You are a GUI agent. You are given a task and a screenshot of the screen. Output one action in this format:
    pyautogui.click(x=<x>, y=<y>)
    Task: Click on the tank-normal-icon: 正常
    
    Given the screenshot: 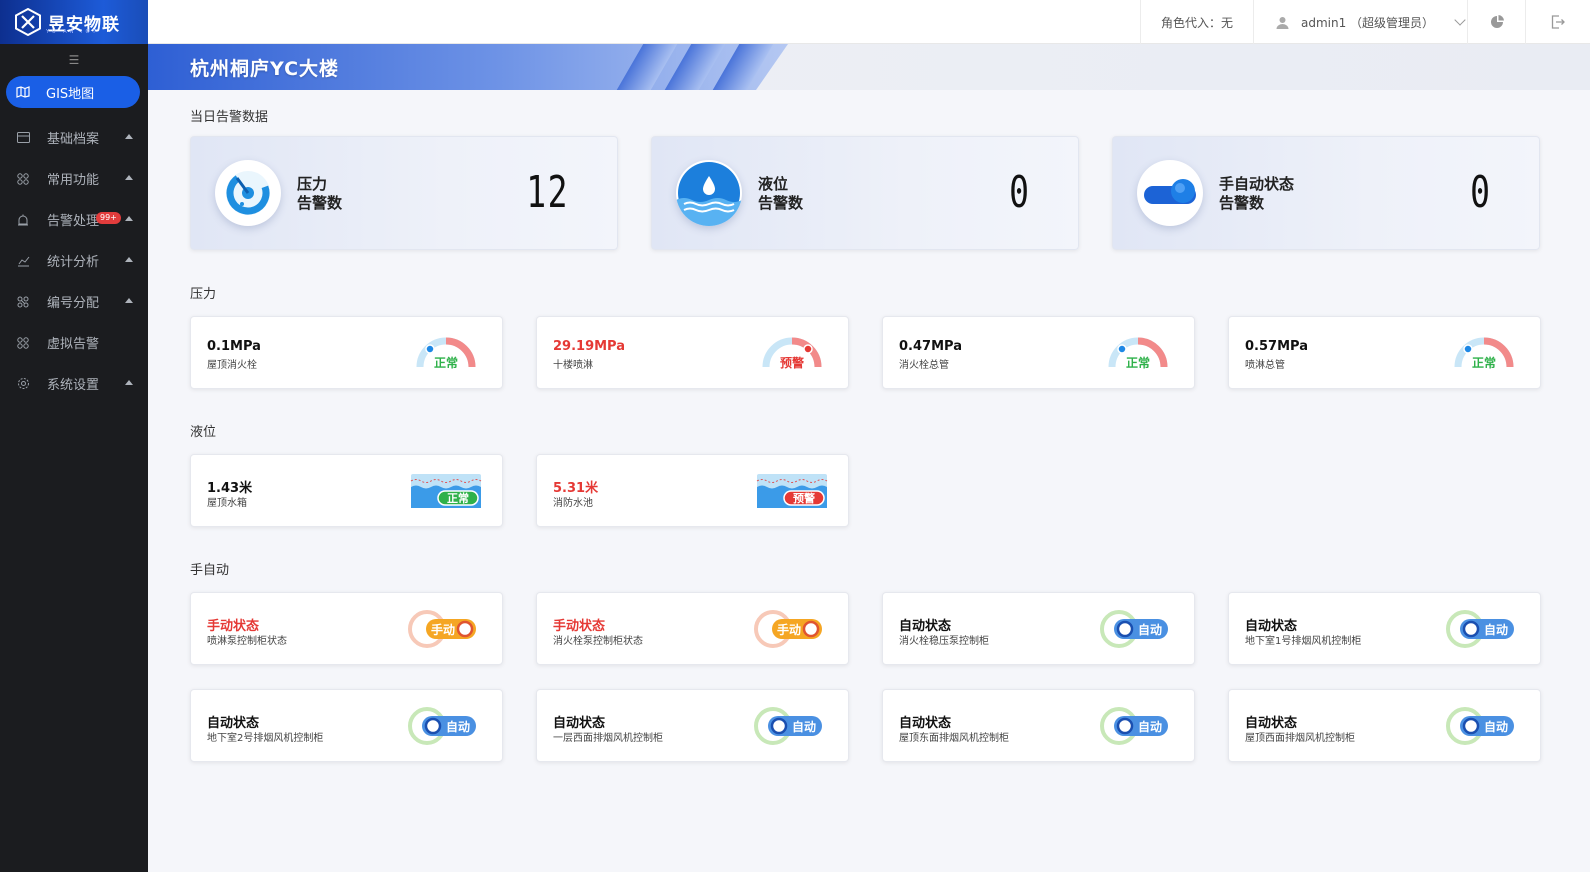 What is the action you would take?
    pyautogui.click(x=446, y=491)
    